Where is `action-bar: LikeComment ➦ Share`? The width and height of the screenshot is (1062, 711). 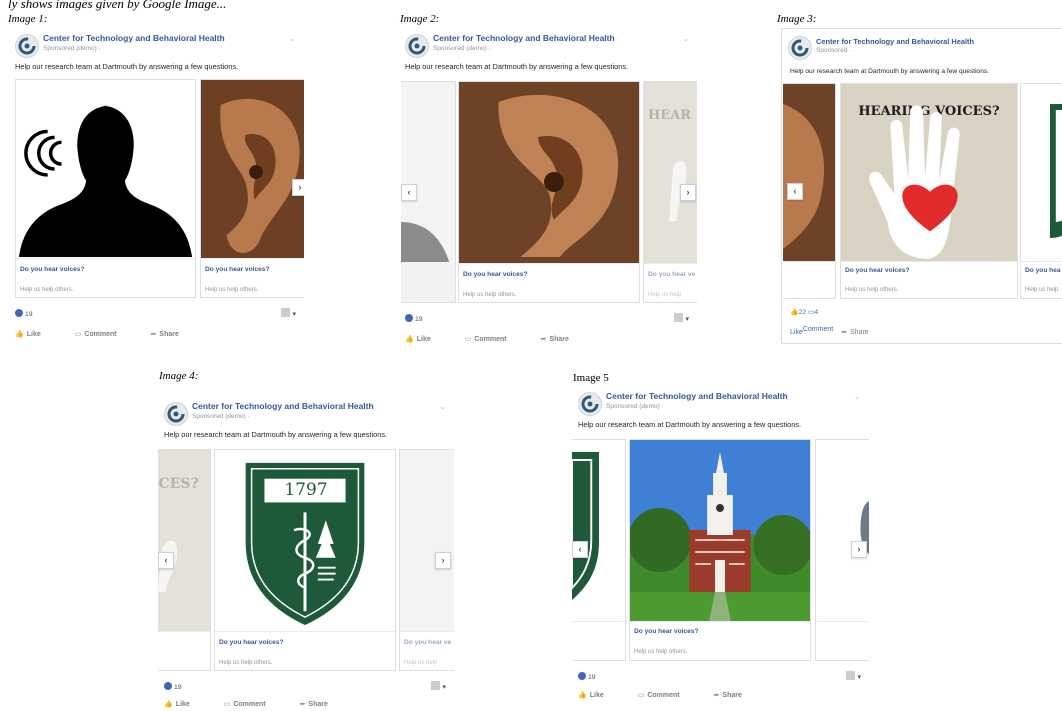 action-bar: LikeComment ➦ Share is located at coordinates (845, 331).